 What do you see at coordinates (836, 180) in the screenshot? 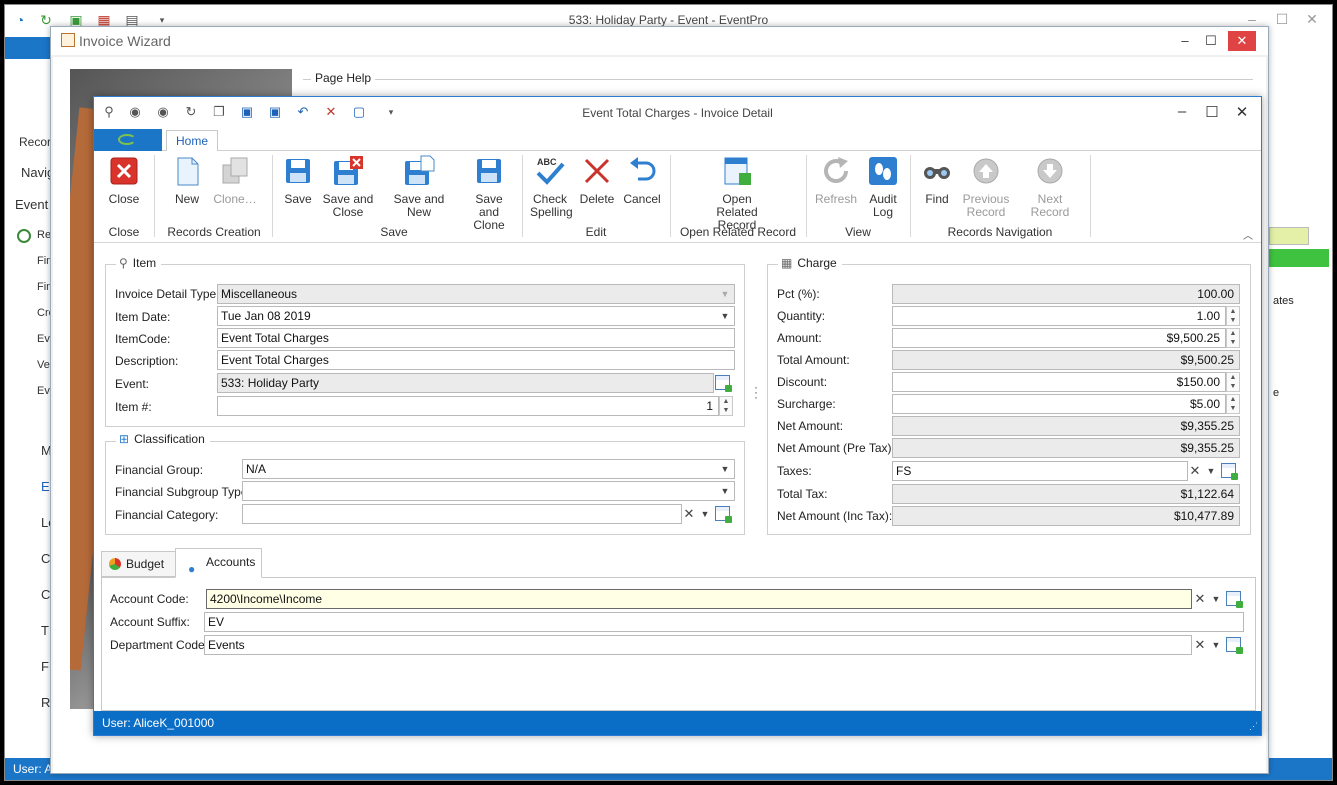
I see `refresh-button: Refresh` at bounding box center [836, 180].